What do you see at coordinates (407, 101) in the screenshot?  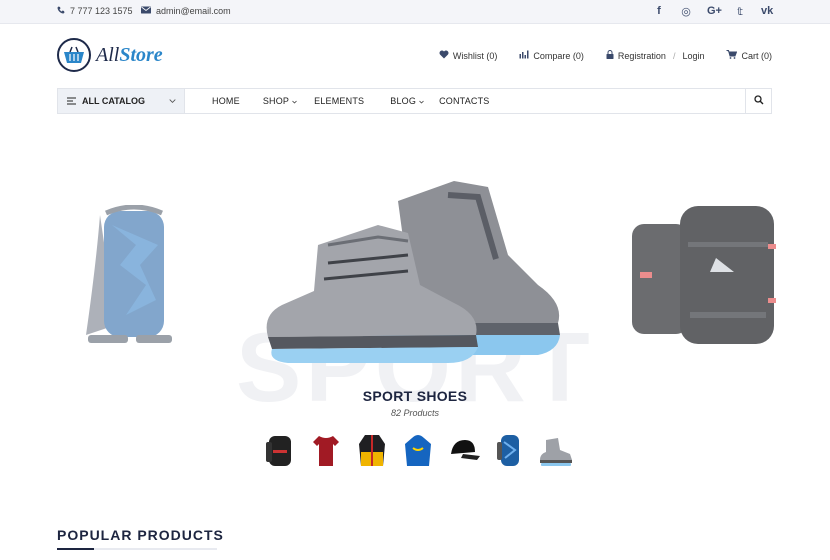 I see `nav-item-blog: BLOG` at bounding box center [407, 101].